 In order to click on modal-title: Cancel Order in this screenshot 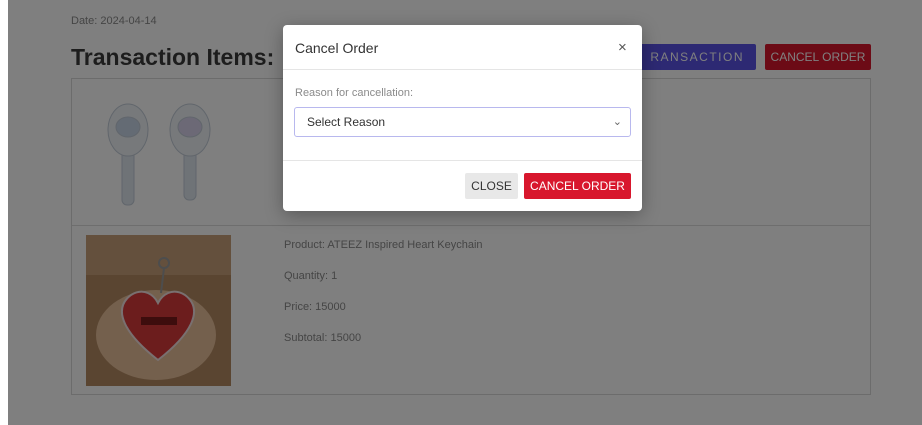, I will do `click(337, 48)`.